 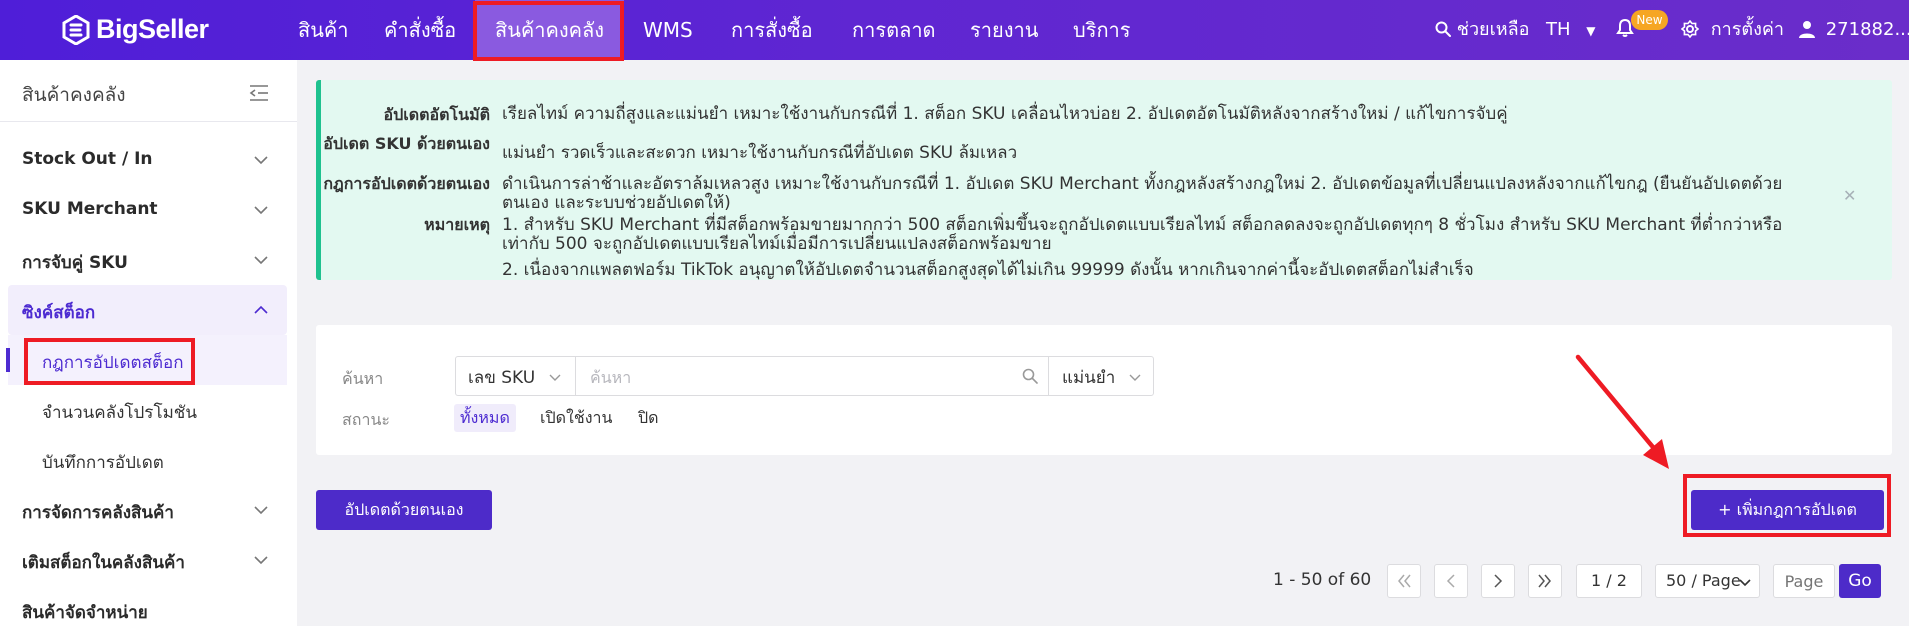 What do you see at coordinates (485, 418) in the screenshot?
I see `status-option-all: ทั้งหมด` at bounding box center [485, 418].